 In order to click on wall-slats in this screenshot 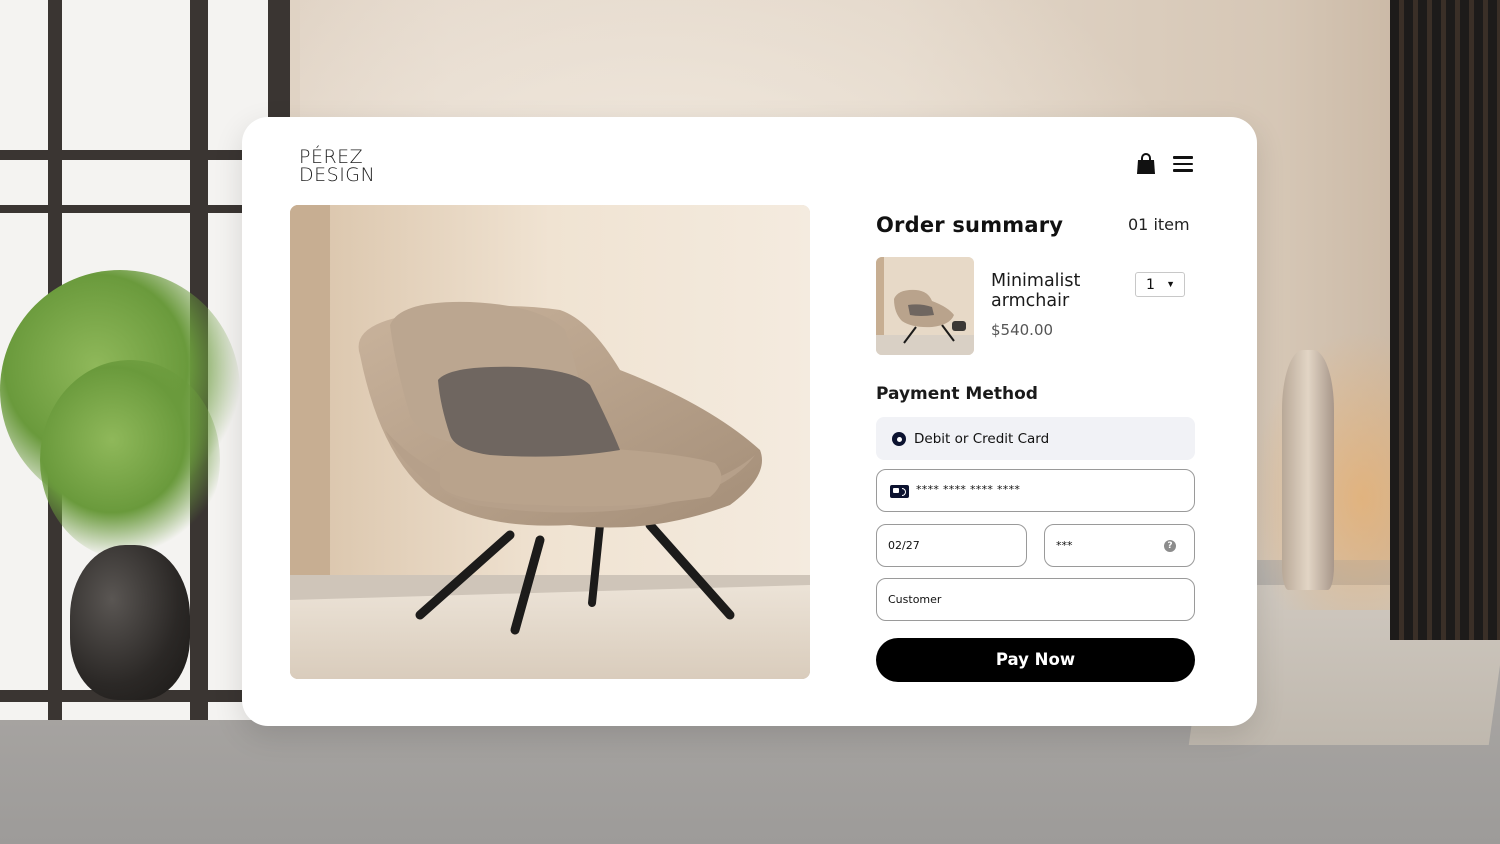, I will do `click(1445, 320)`.